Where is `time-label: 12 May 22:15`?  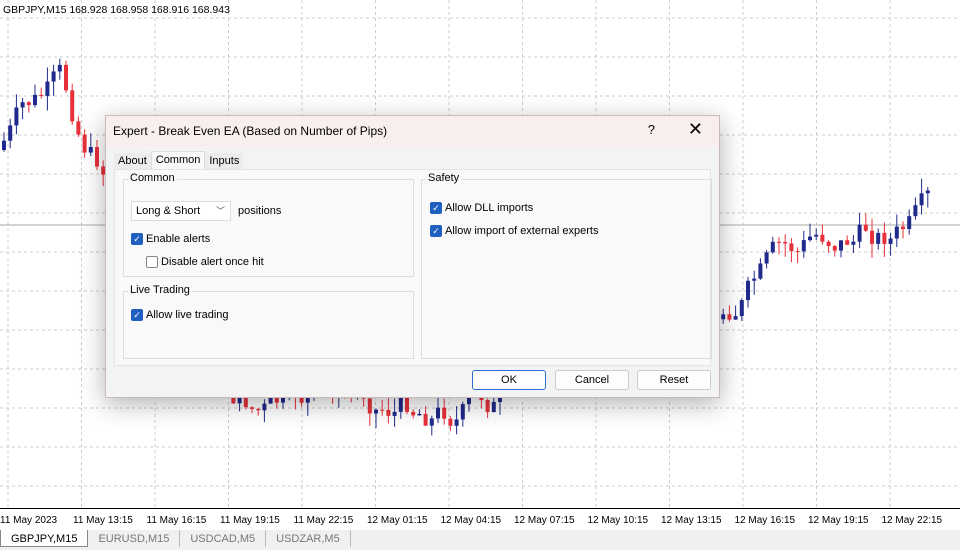 time-label: 12 May 22:15 is located at coordinates (912, 520).